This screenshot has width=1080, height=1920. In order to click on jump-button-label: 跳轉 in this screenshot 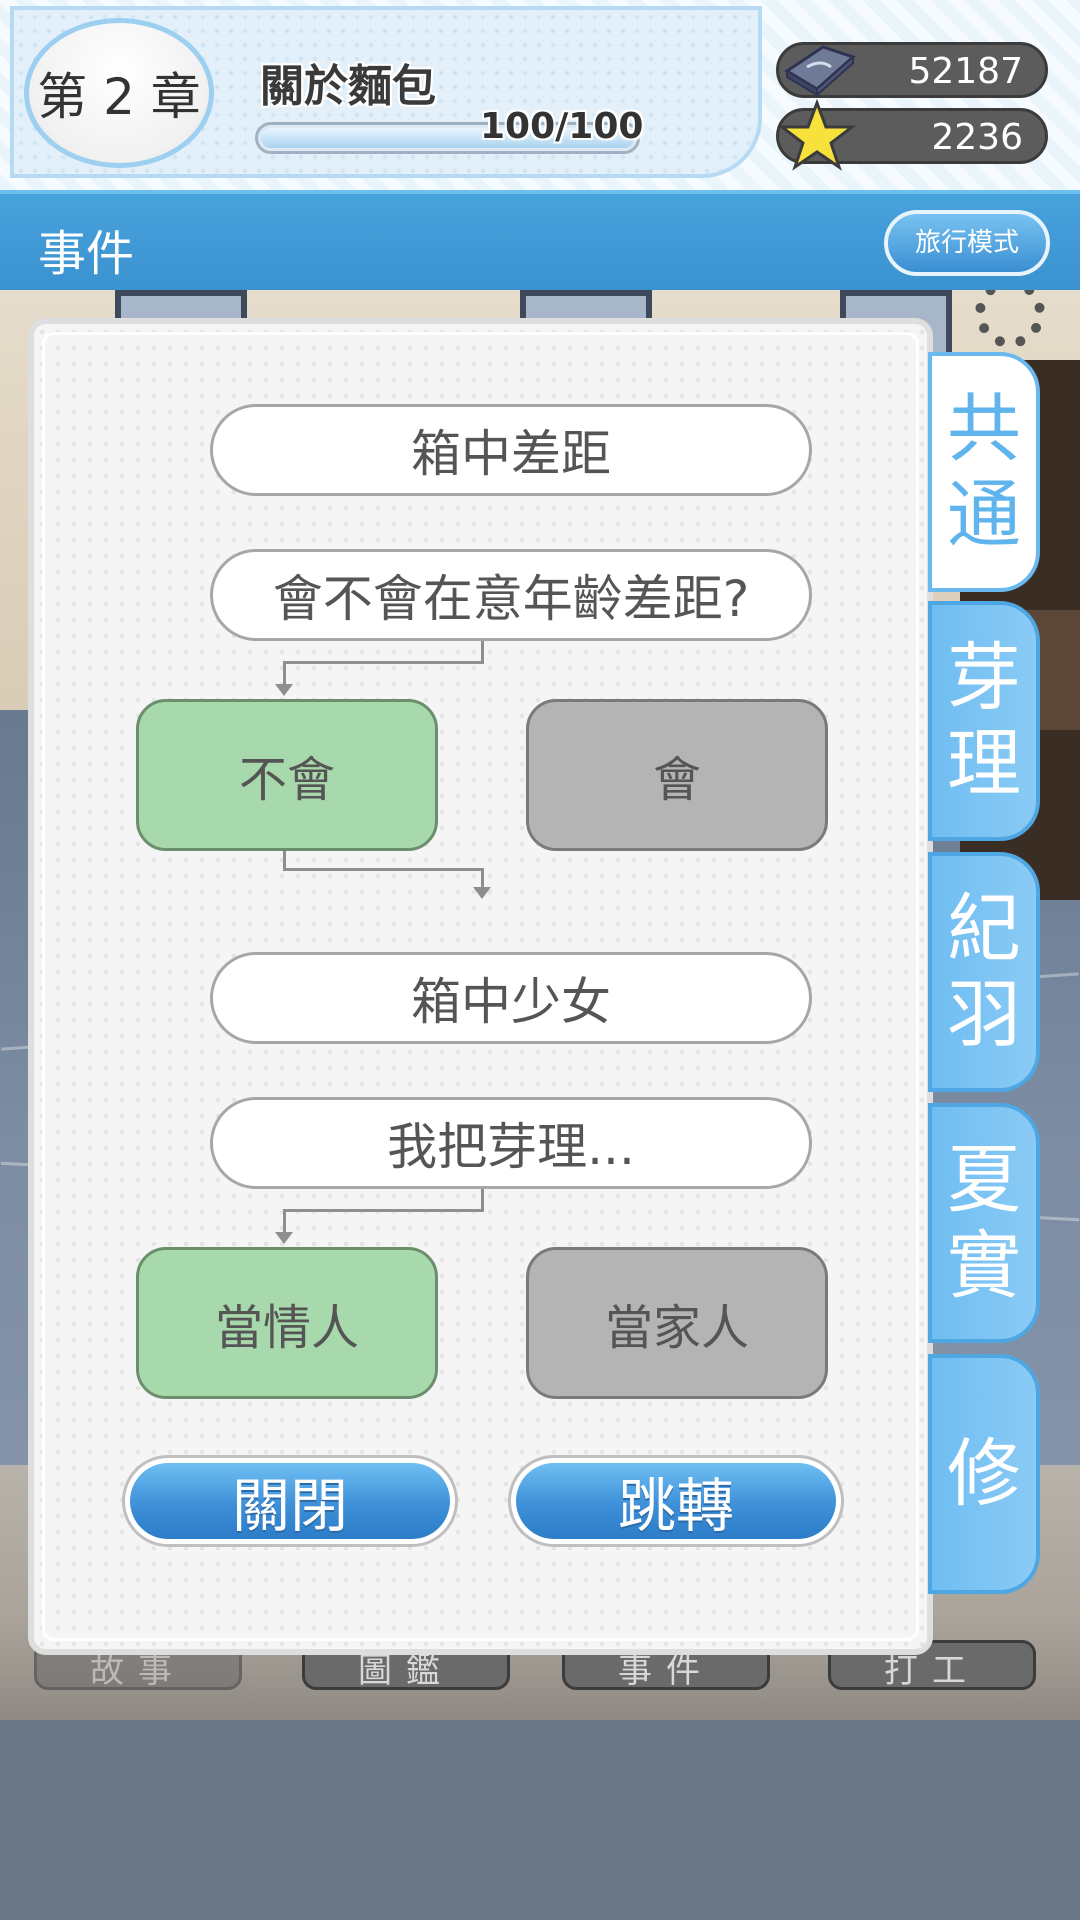, I will do `click(676, 1501)`.